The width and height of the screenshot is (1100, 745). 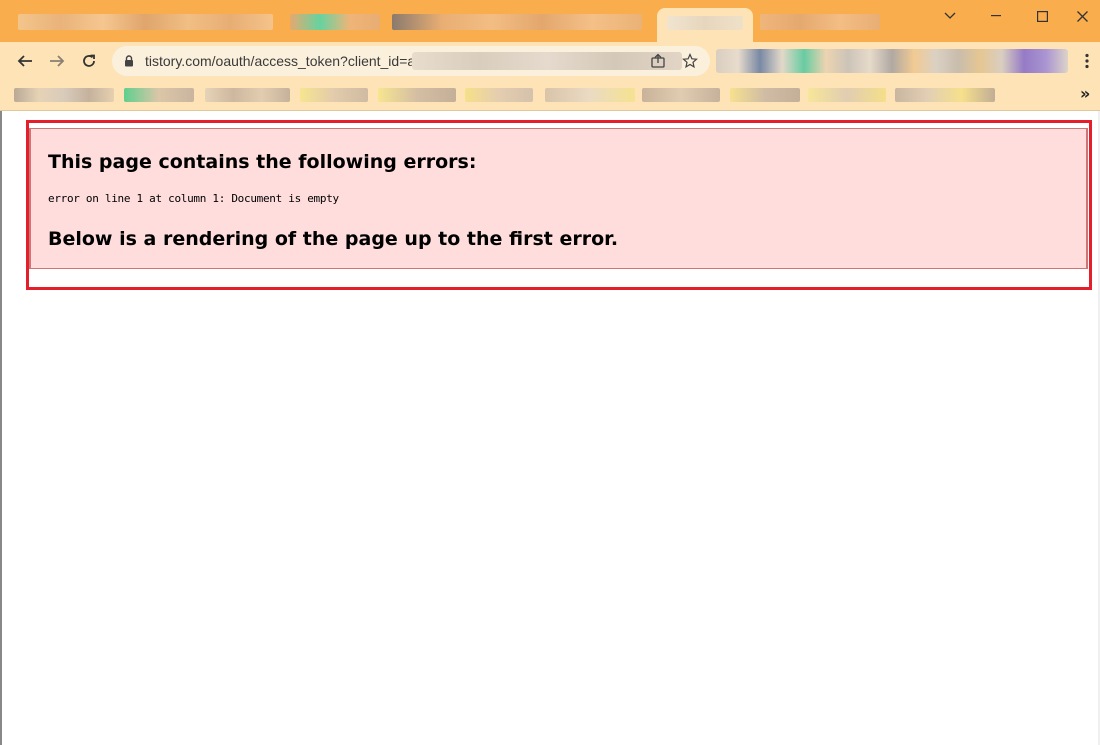 I want to click on reload-button, so click(x=89, y=61).